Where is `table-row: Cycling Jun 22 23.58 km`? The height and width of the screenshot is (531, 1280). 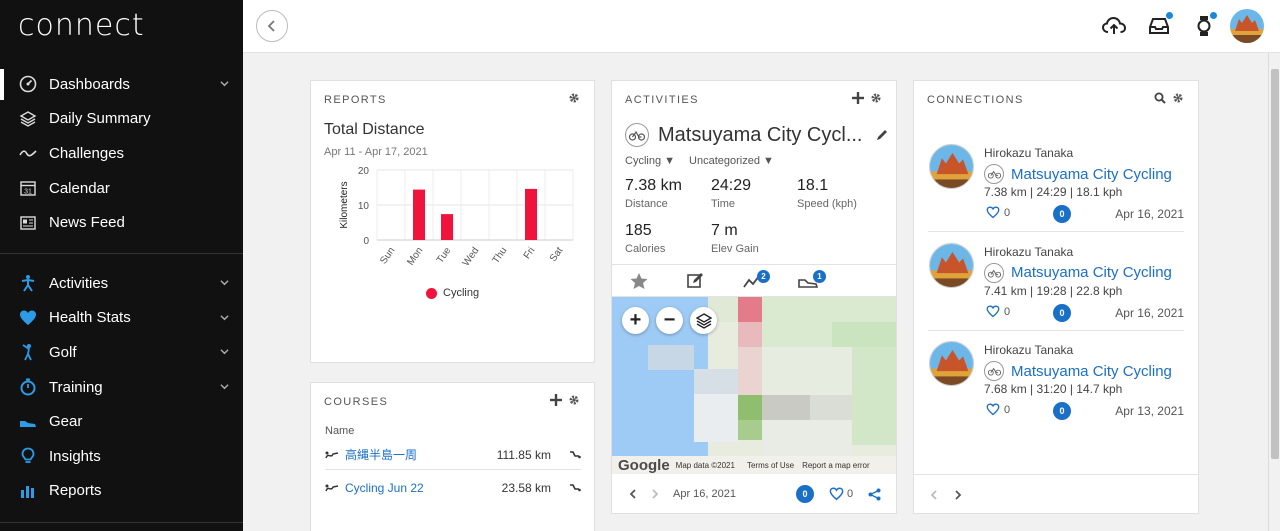 table-row: Cycling Jun 22 23.58 km is located at coordinates (453, 488).